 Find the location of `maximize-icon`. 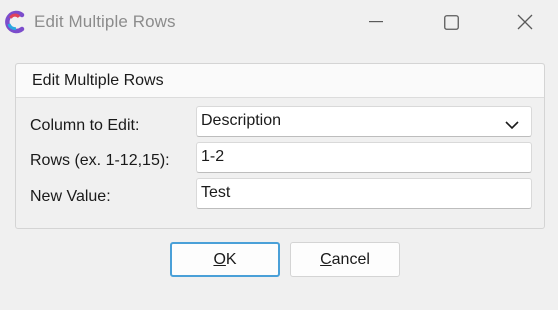

maximize-icon is located at coordinates (451, 22).